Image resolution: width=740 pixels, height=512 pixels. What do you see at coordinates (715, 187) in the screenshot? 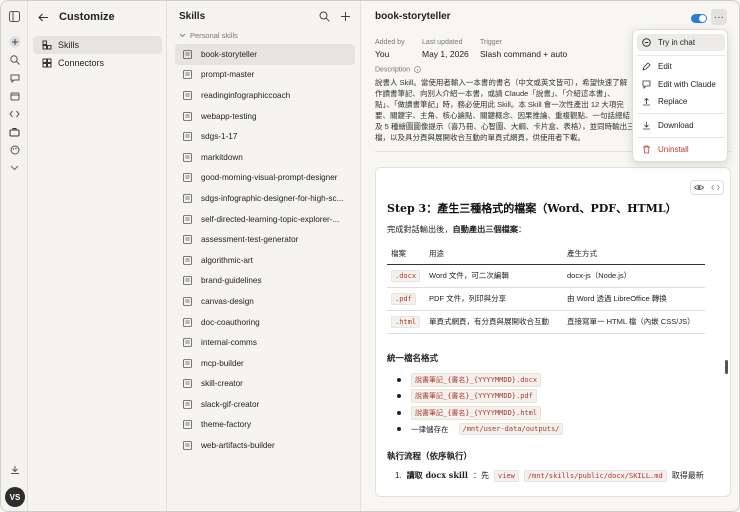
I see `code-view-icon` at bounding box center [715, 187].